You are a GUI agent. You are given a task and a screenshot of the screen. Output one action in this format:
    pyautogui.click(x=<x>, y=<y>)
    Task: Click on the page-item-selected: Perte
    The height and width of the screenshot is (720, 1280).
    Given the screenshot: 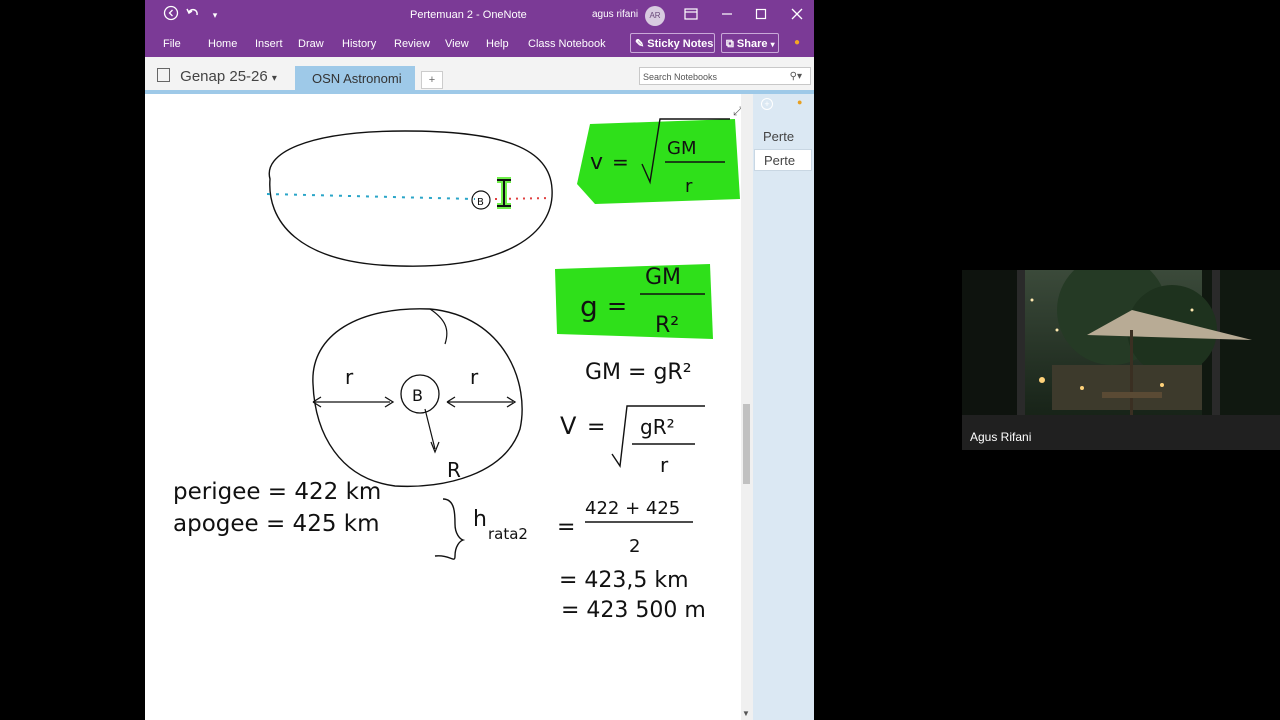 What is the action you would take?
    pyautogui.click(x=783, y=160)
    